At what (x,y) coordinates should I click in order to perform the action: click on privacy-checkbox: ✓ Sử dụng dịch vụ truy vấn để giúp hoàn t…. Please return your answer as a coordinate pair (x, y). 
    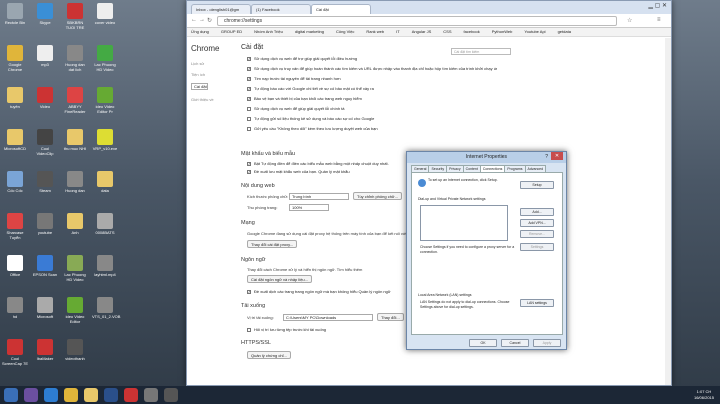
    Looking at the image, I should click on (372, 68).